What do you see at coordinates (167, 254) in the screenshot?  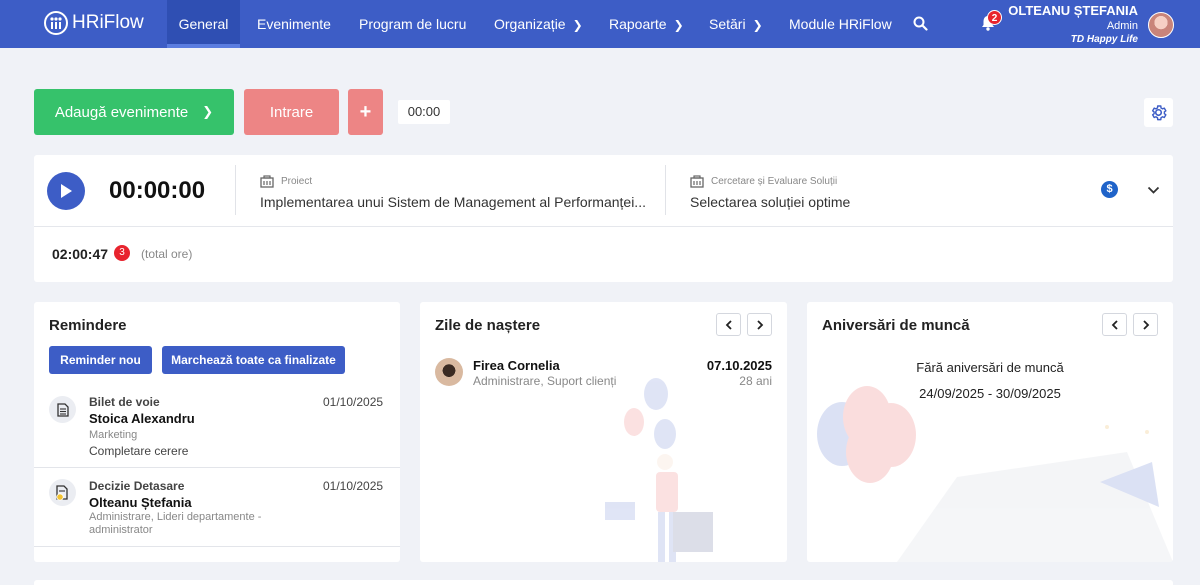 I see `total-time-label: (total ore)` at bounding box center [167, 254].